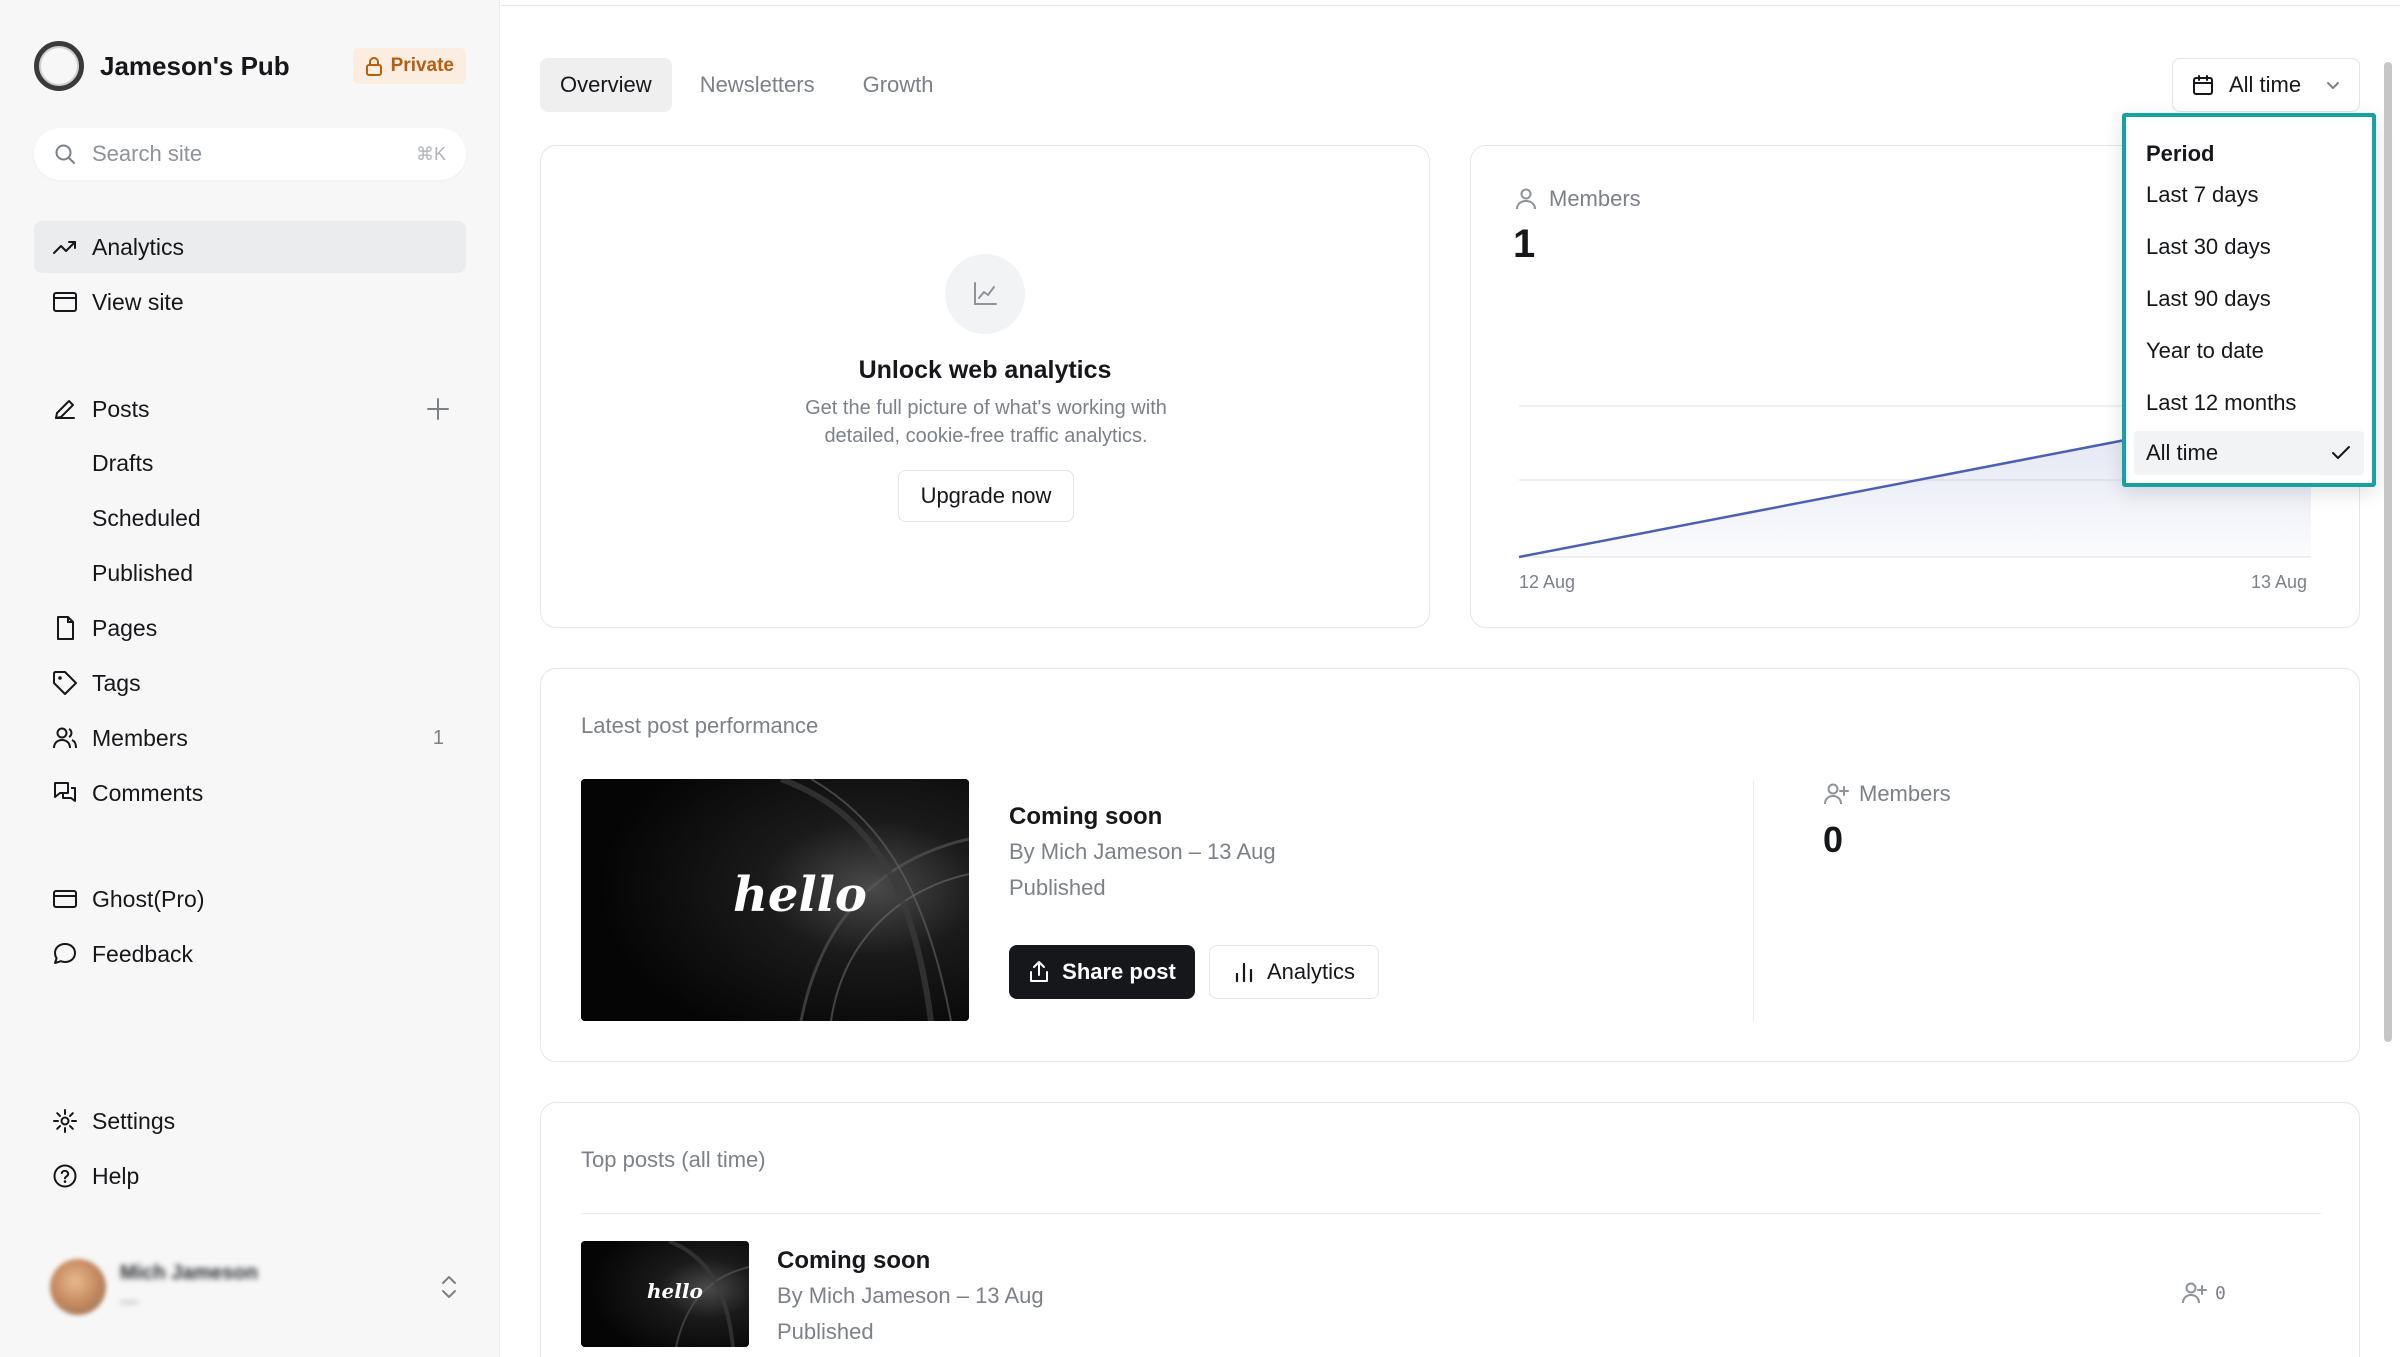 The image size is (2400, 1357). What do you see at coordinates (430, 153) in the screenshot?
I see `search-shortcut: ⌘K` at bounding box center [430, 153].